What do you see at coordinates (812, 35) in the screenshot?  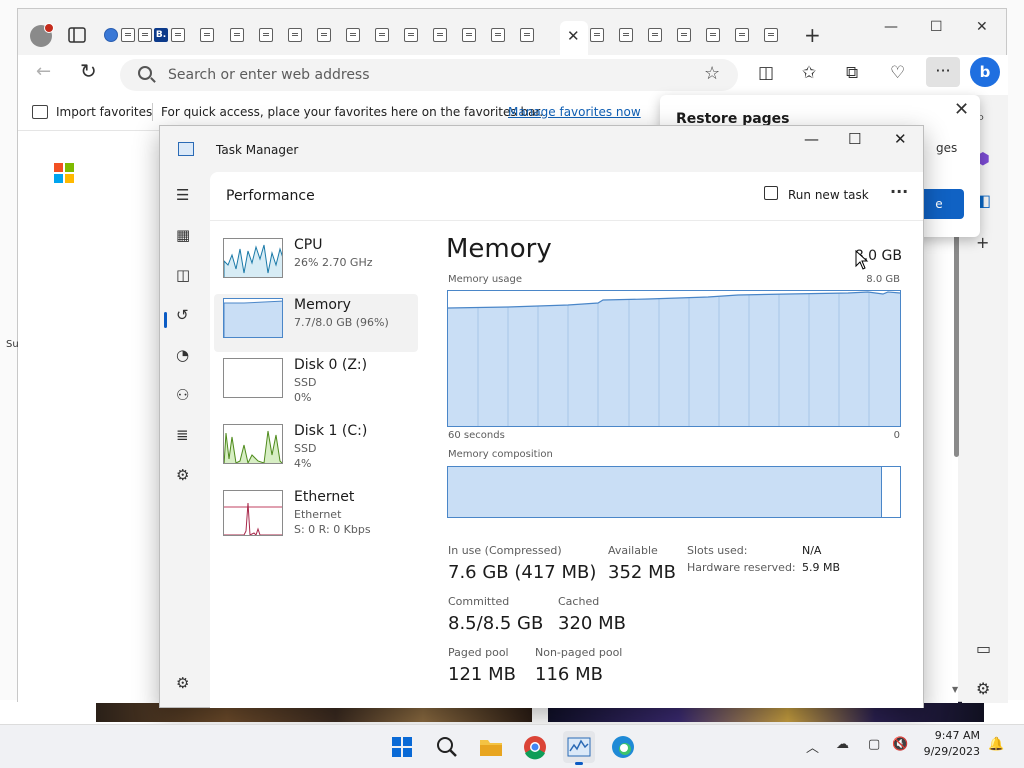 I see `new-tab-icon: +` at bounding box center [812, 35].